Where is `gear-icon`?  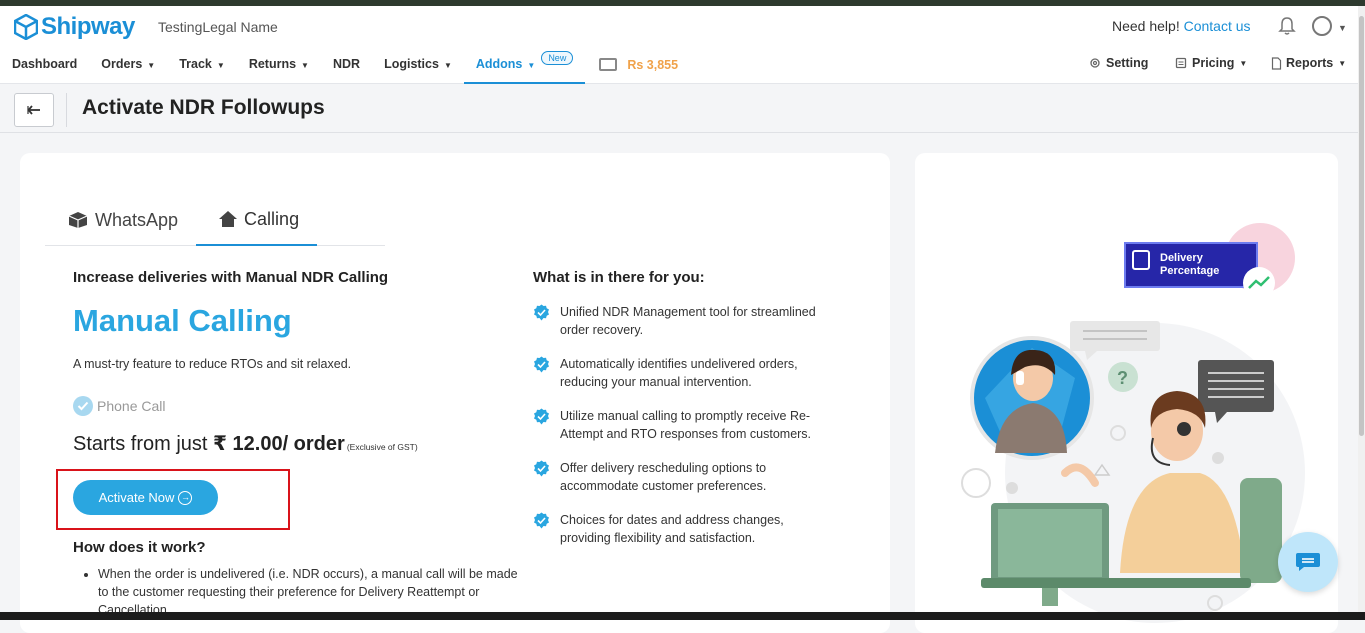 gear-icon is located at coordinates (1095, 63).